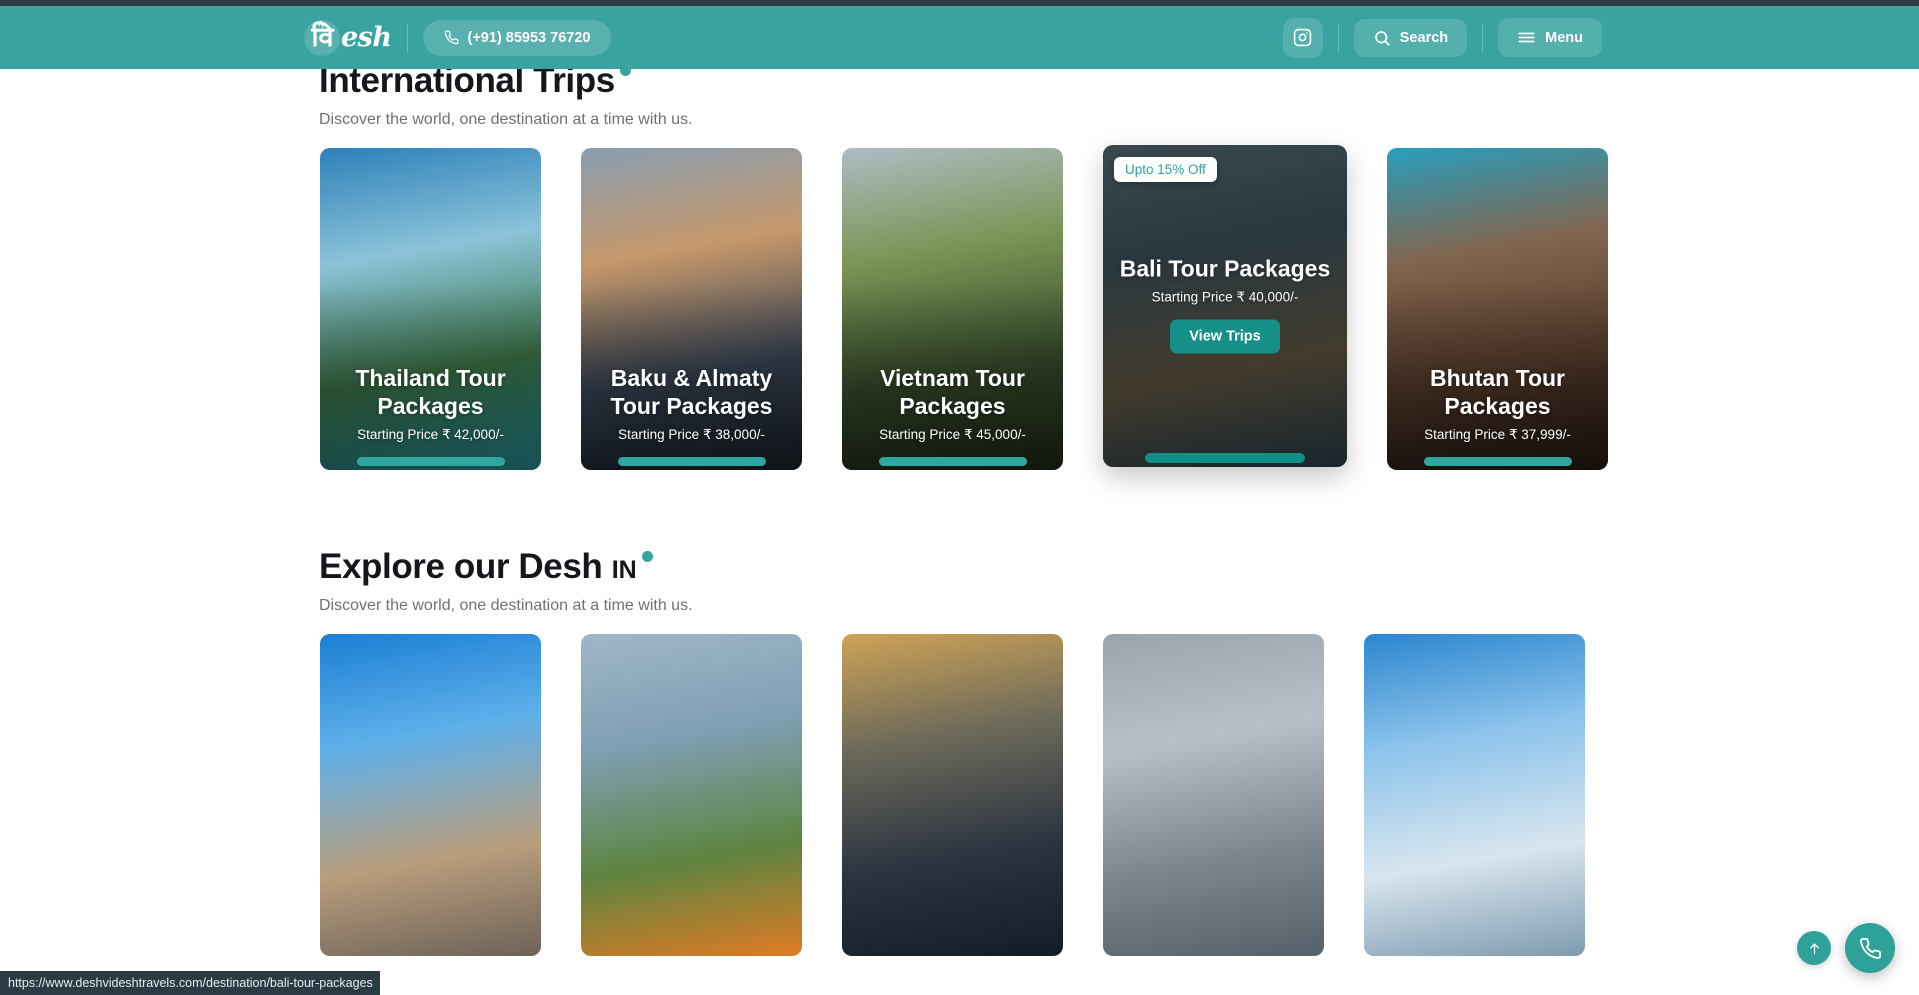  I want to click on card-title: Bhutan Tour Packages, so click(1497, 391).